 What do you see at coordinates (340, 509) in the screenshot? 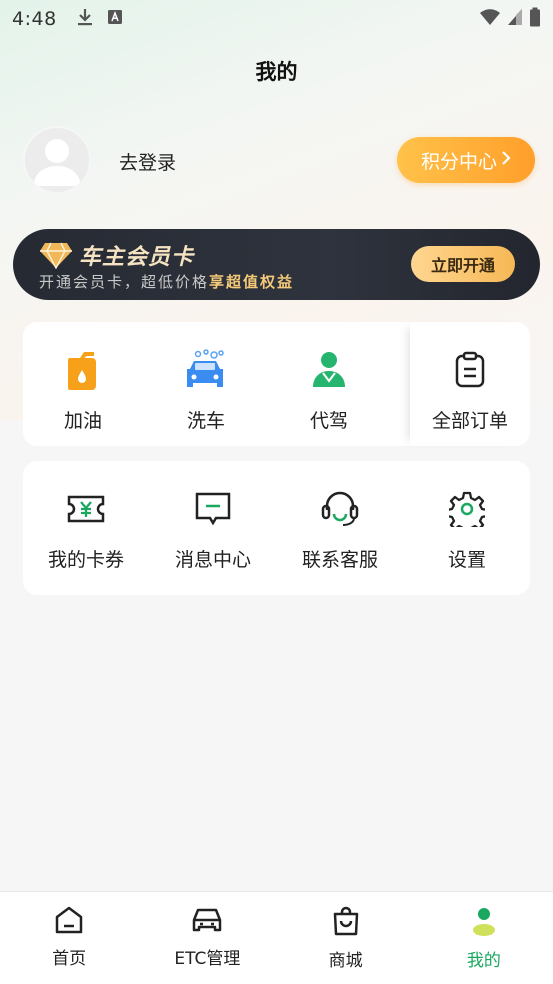
I see `headset-icon` at bounding box center [340, 509].